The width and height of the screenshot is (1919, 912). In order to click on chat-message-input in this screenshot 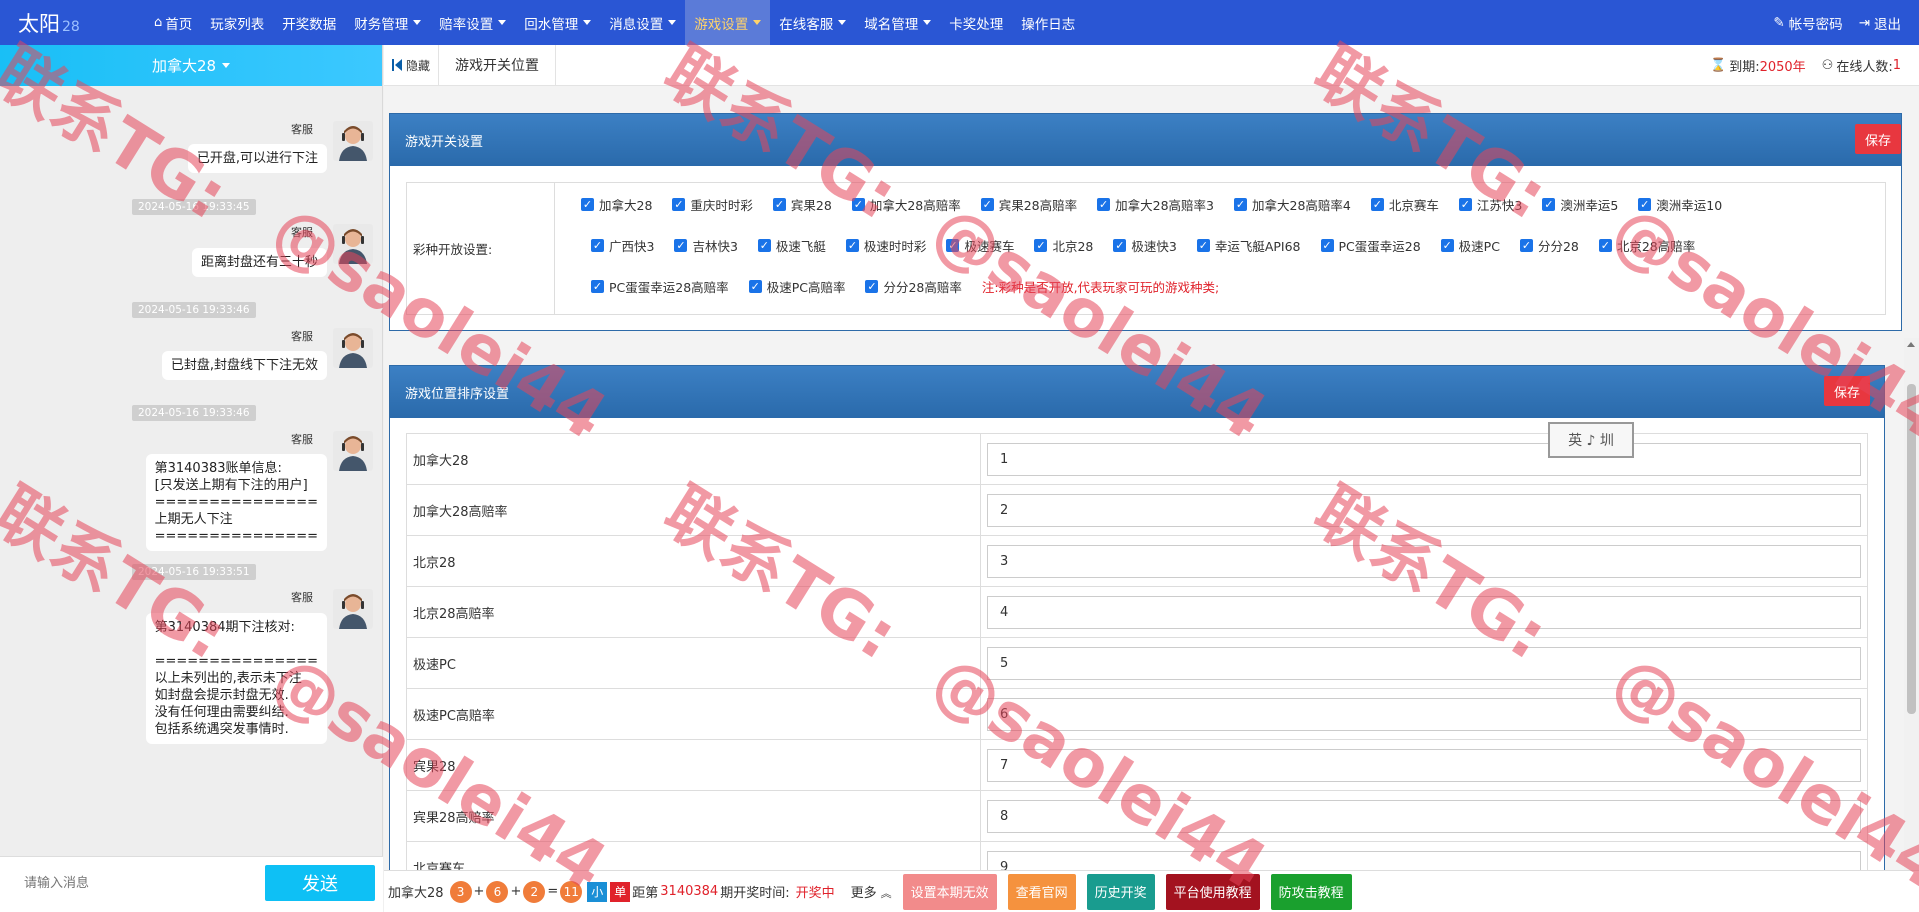, I will do `click(124, 882)`.